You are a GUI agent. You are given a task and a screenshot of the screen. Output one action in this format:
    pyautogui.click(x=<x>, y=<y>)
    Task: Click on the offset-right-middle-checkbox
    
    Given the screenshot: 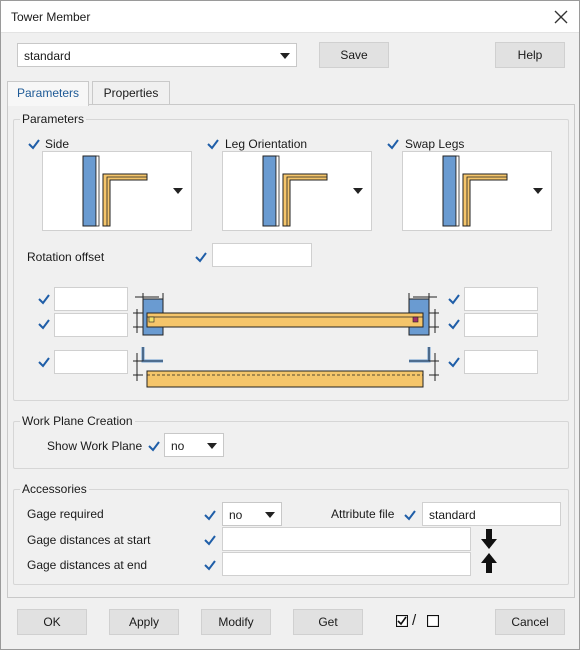 What is the action you would take?
    pyautogui.click(x=454, y=324)
    